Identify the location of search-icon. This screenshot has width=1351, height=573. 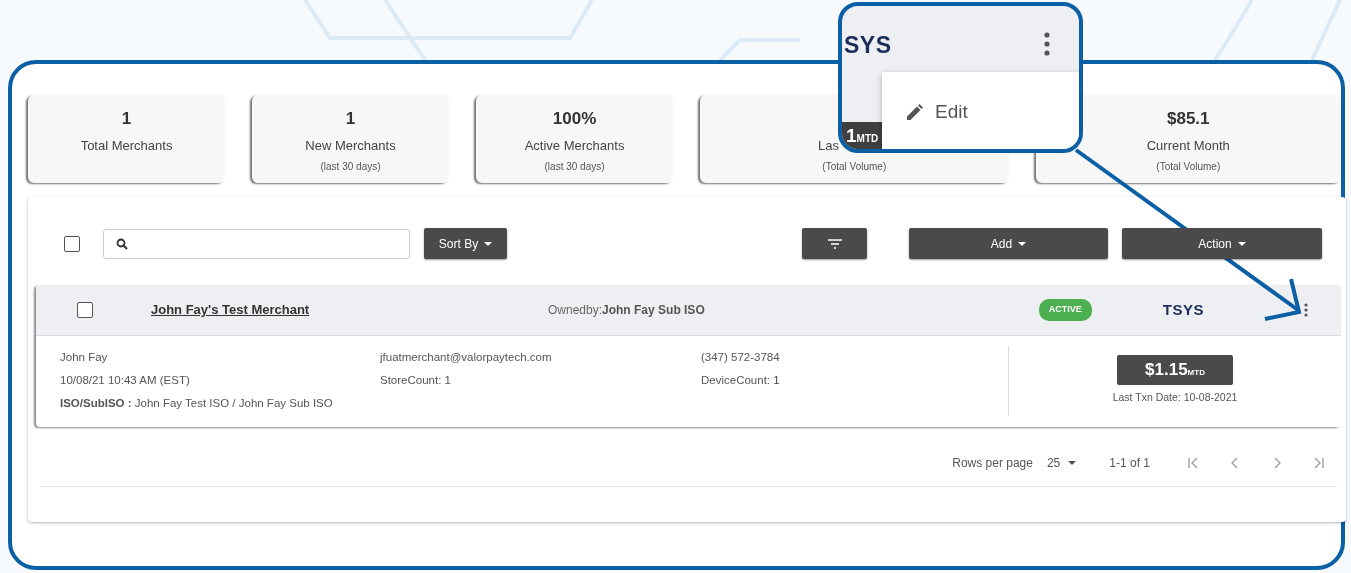
(122, 243).